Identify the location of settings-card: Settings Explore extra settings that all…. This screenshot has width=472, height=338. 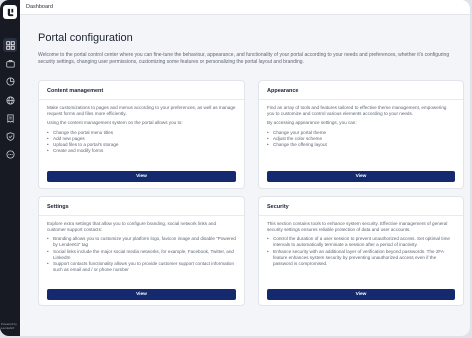
(141, 251).